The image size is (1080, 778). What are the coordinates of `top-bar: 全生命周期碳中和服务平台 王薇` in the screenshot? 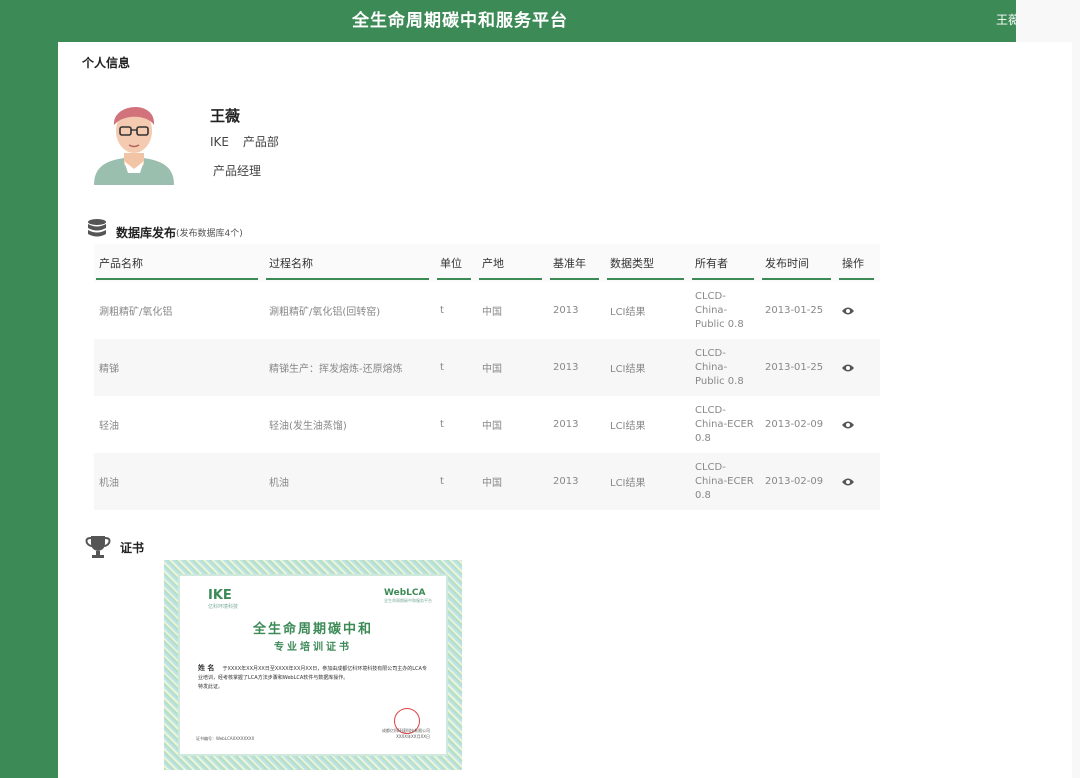 It's located at (540, 21).